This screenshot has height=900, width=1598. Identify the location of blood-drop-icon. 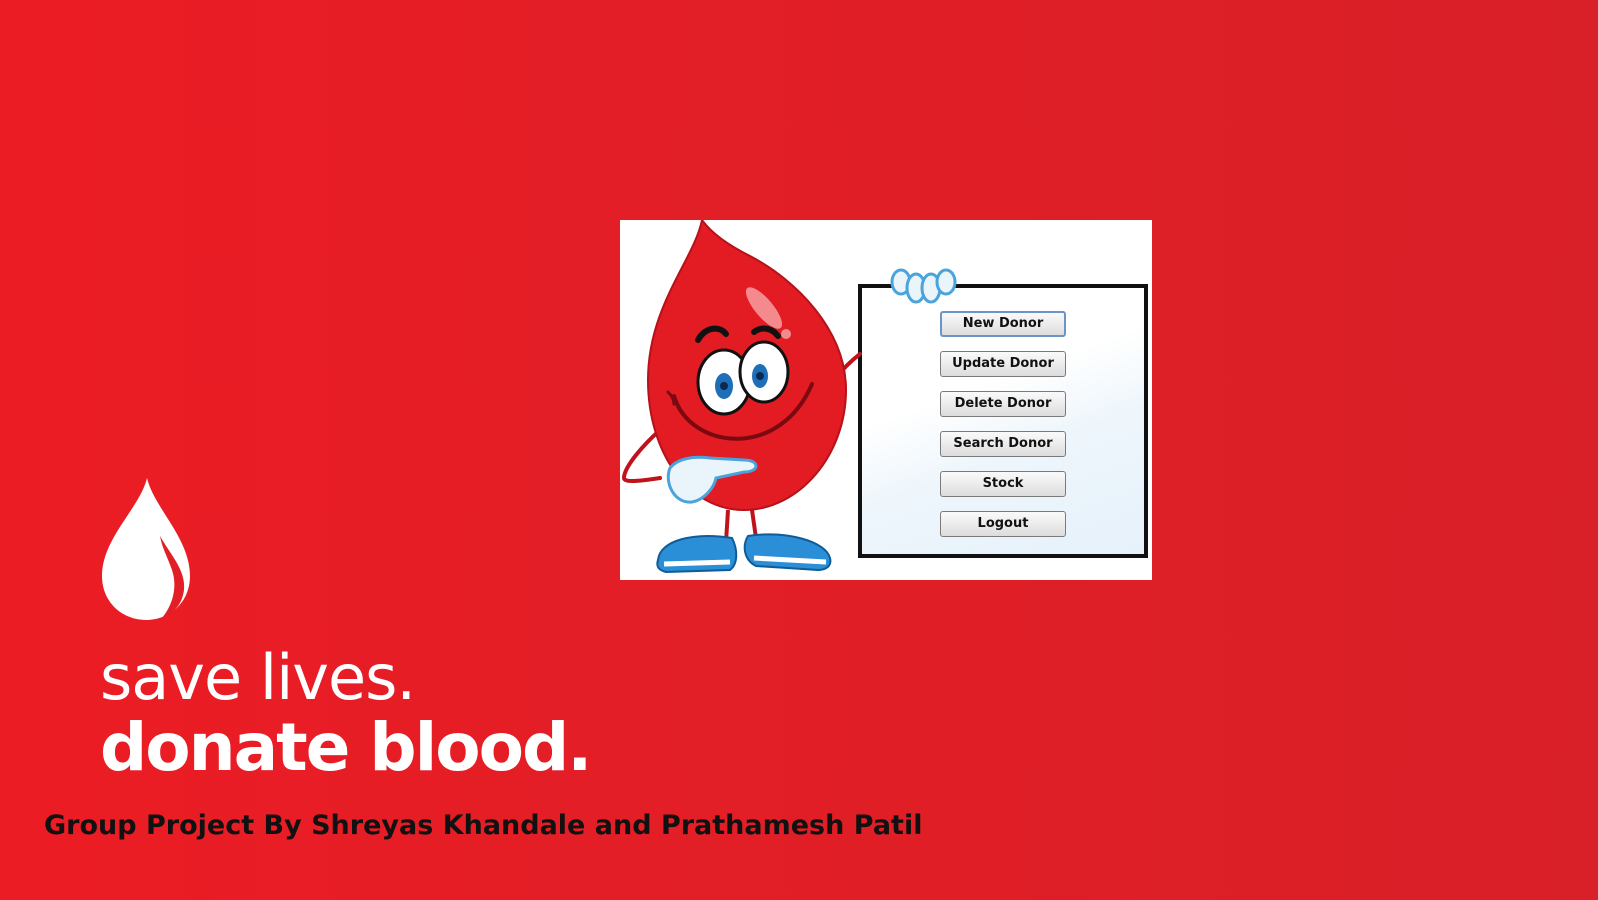
(146, 549).